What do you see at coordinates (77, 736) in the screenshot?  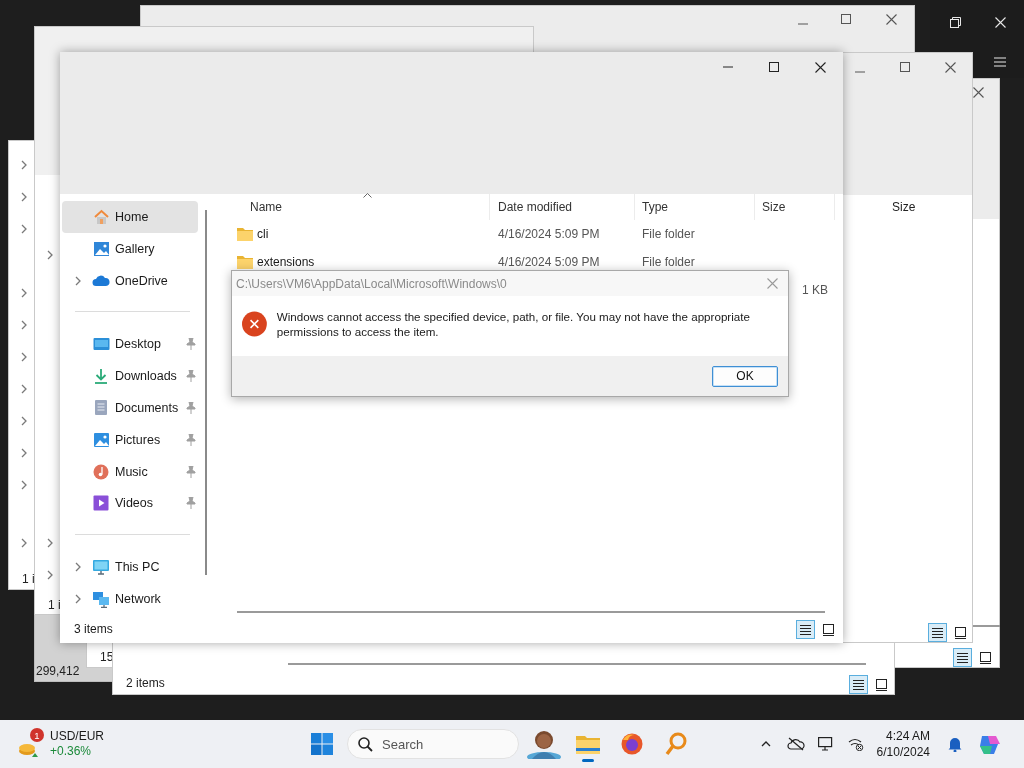 I see `widget-title: USD/EUR` at bounding box center [77, 736].